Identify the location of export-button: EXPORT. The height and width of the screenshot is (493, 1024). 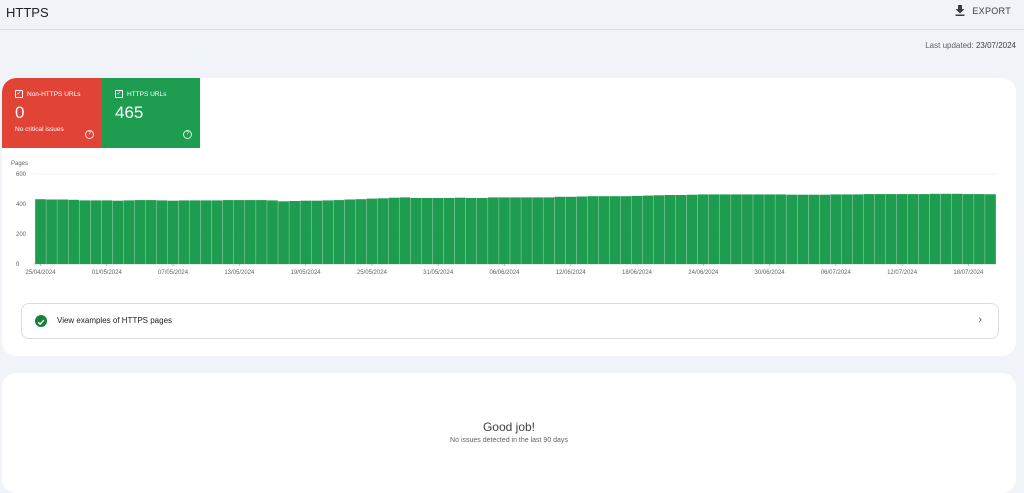
(983, 10).